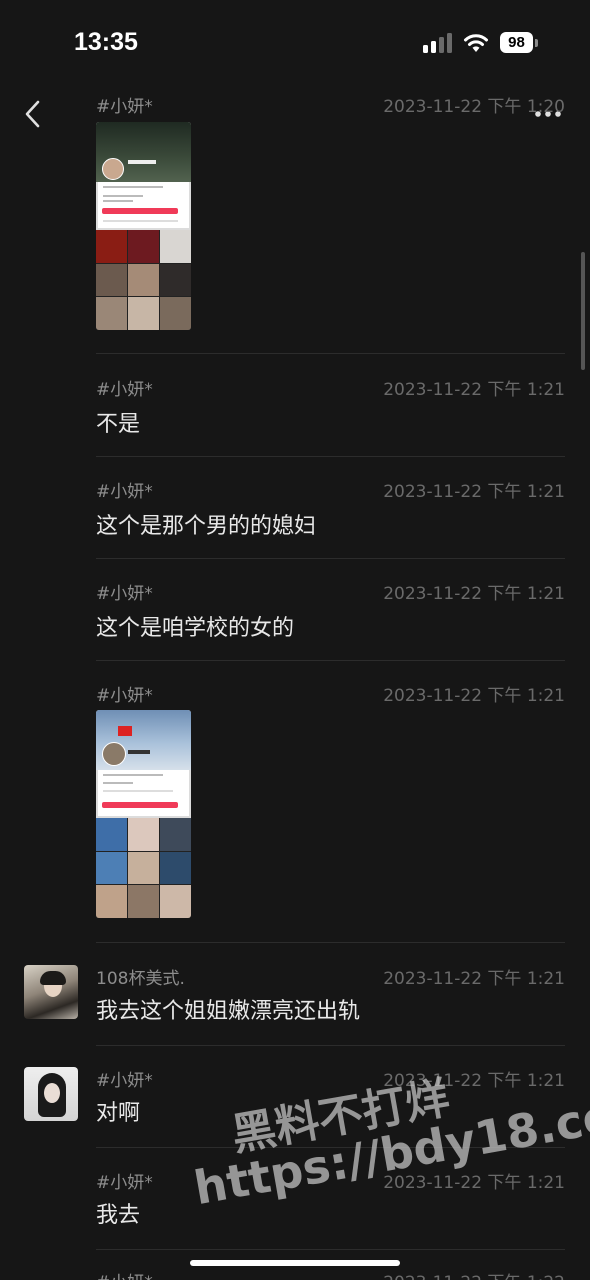  Describe the element at coordinates (295, 1263) in the screenshot. I see `home-indicator` at that location.